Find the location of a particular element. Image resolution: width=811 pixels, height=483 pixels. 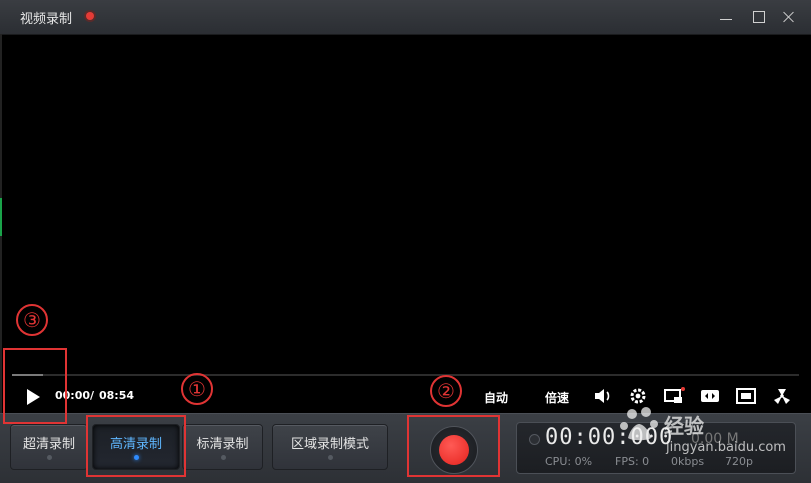

mode-button-region: 区域录制模式 is located at coordinates (330, 447).